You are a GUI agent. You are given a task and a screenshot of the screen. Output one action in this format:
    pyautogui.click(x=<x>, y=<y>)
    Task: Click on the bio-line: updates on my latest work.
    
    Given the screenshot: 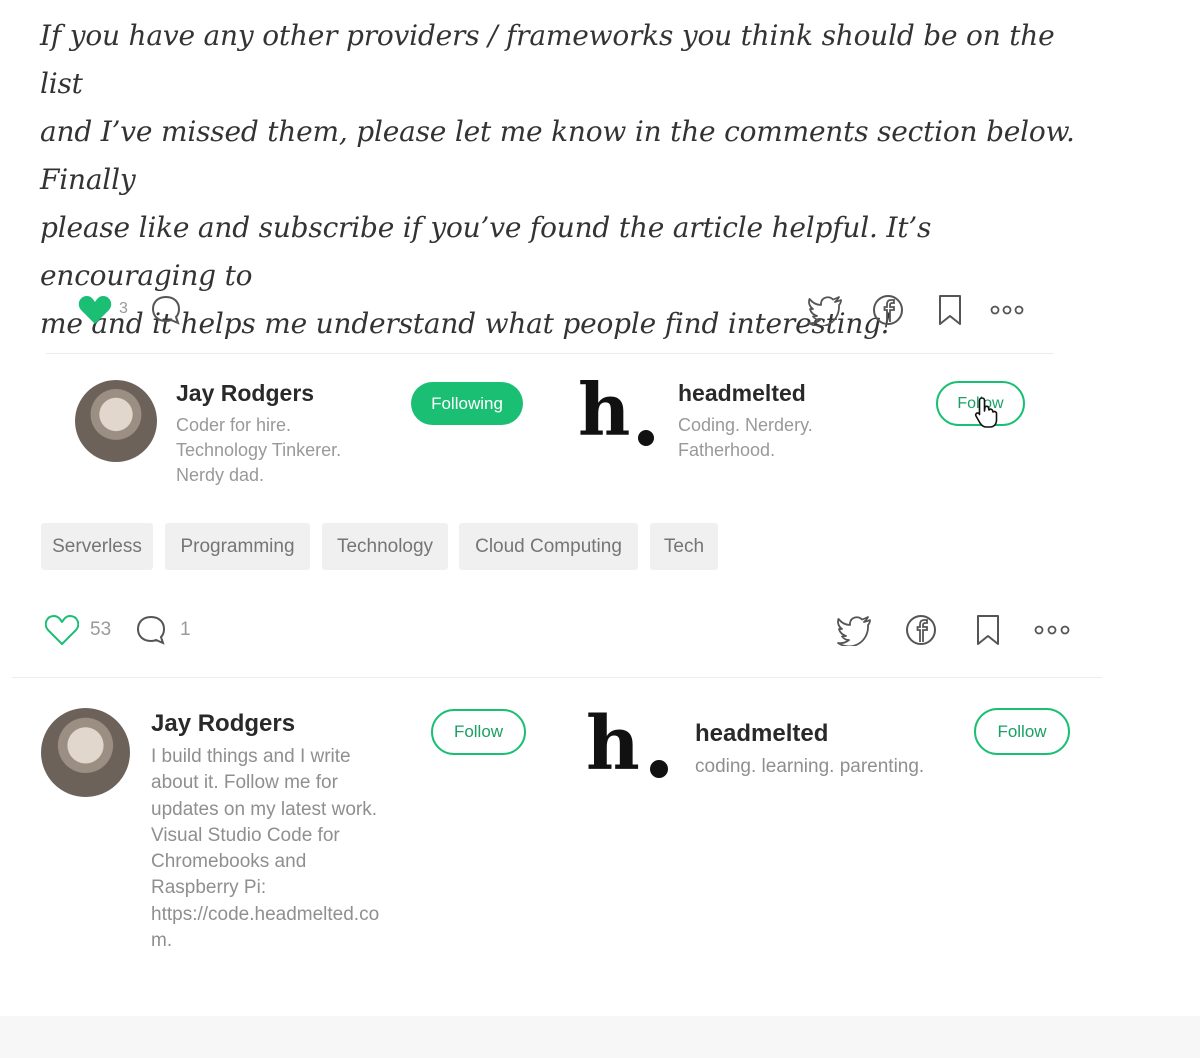 What is the action you would take?
    pyautogui.click(x=264, y=809)
    